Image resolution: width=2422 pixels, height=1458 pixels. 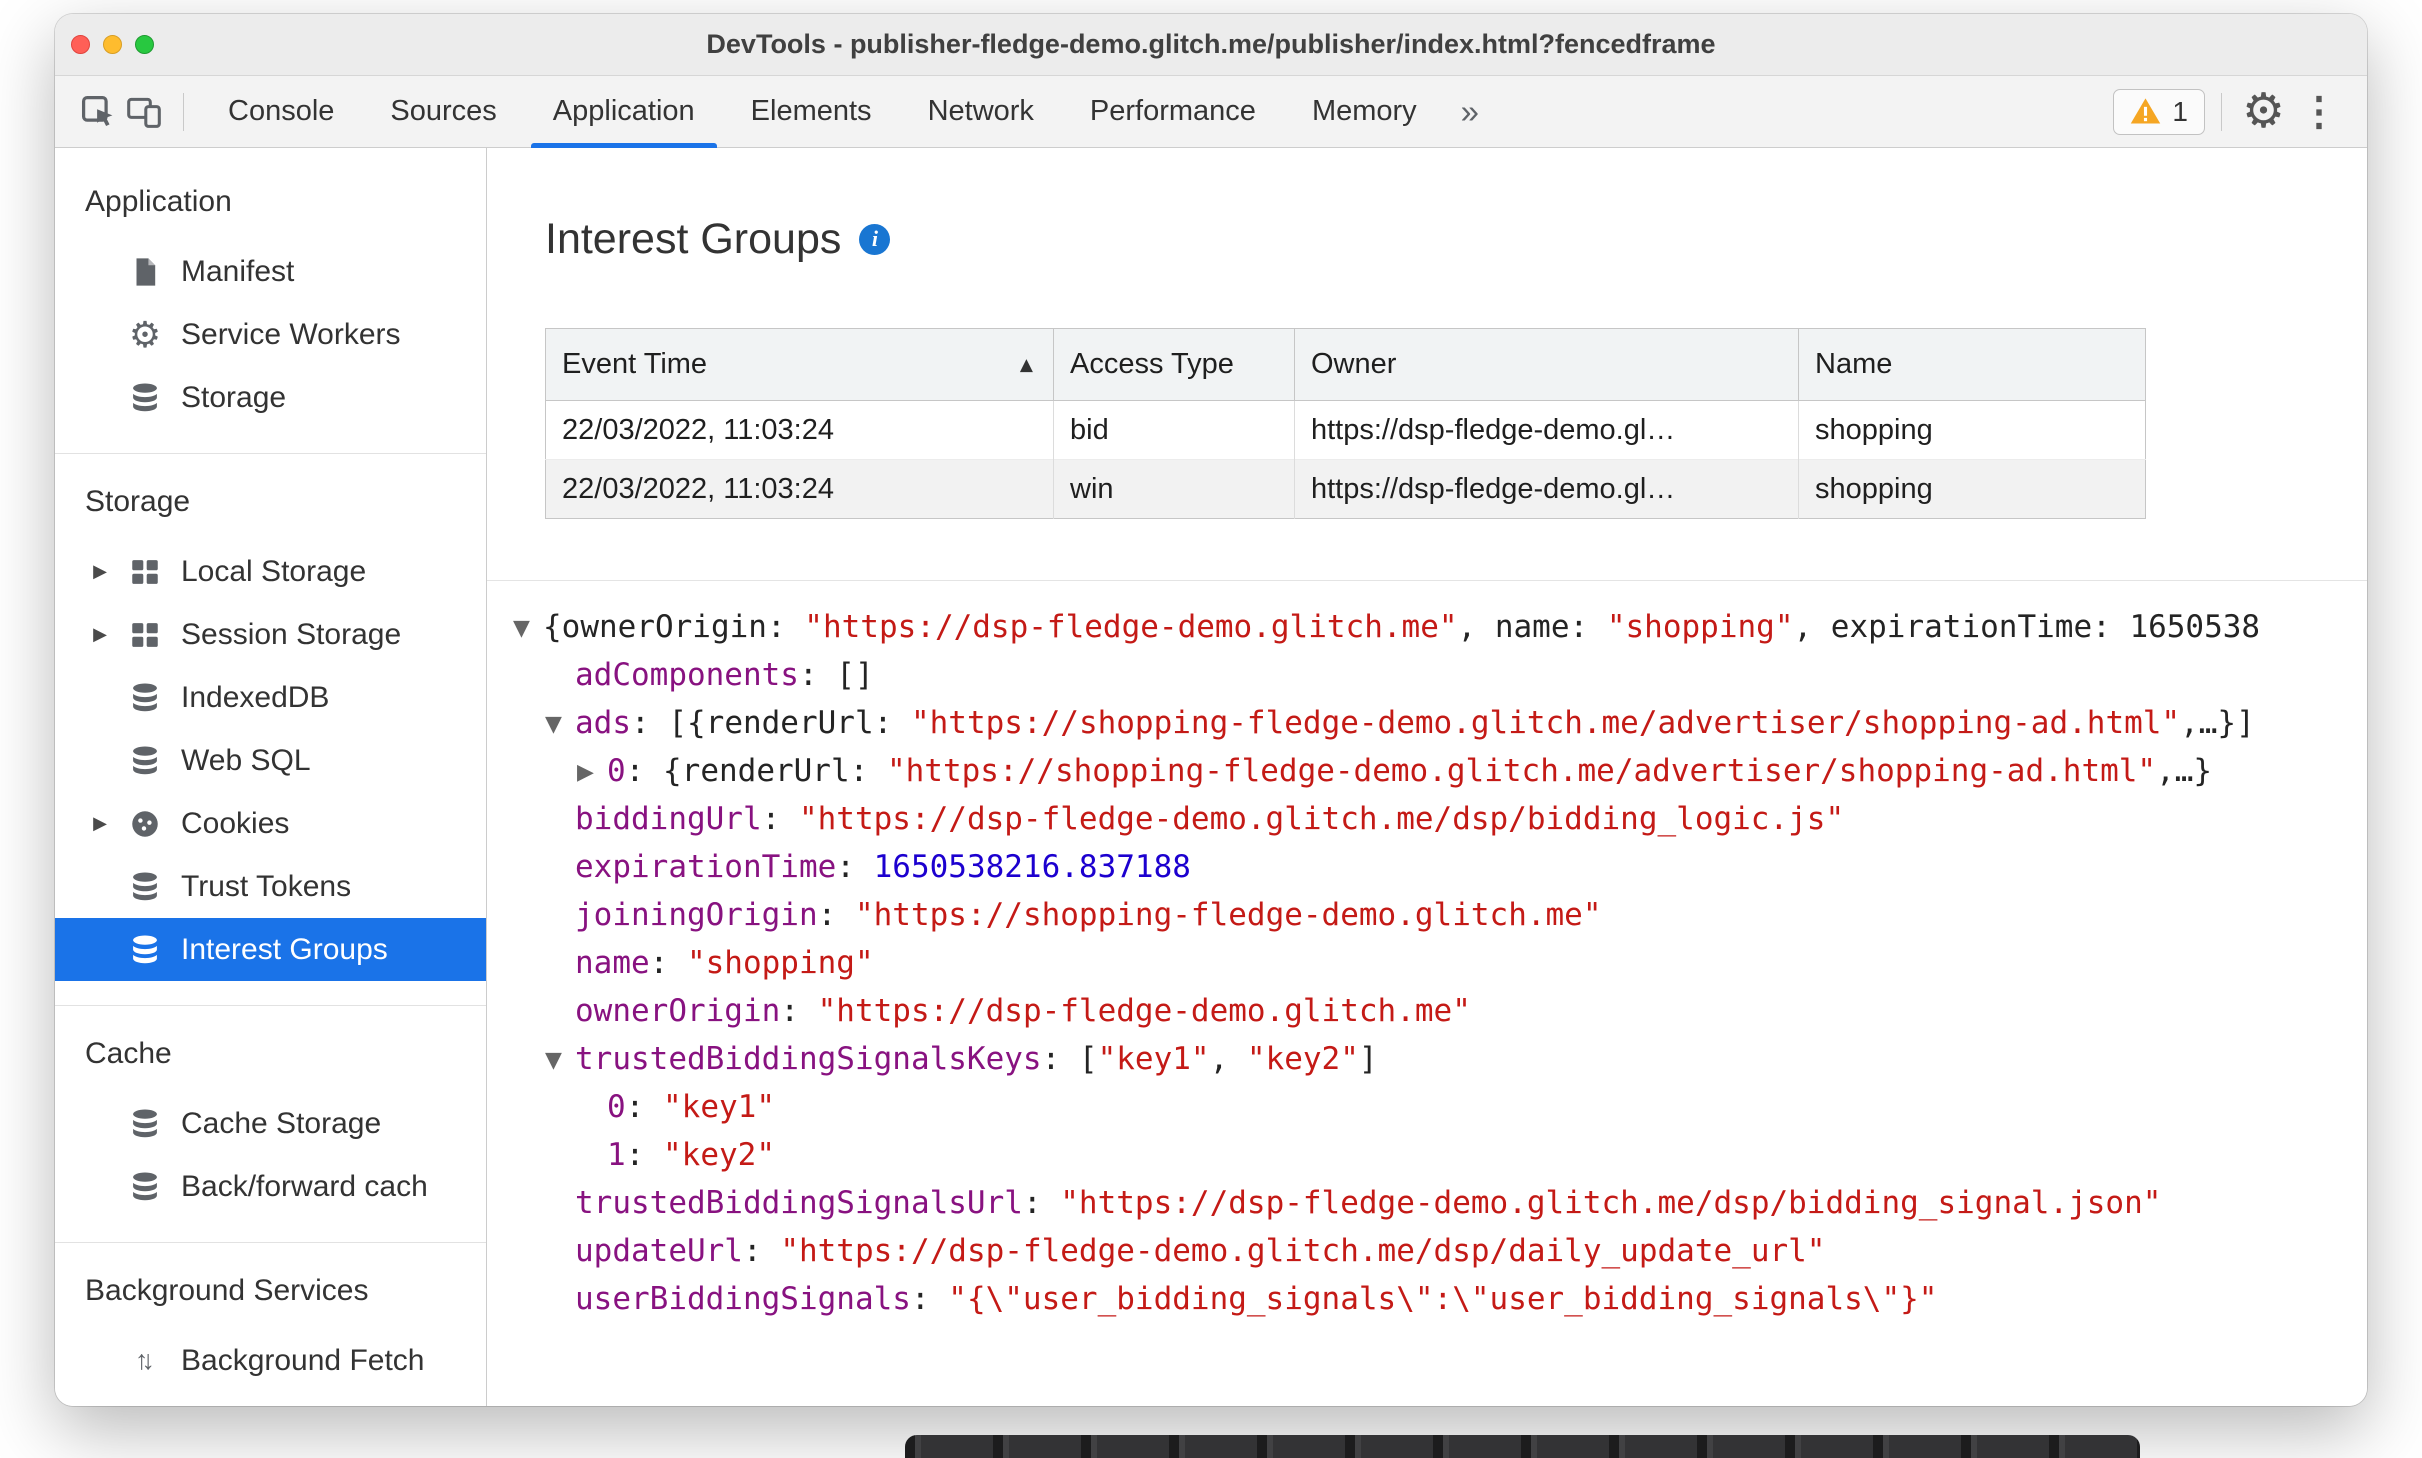 I want to click on device-toolbar-button, so click(x=144, y=112).